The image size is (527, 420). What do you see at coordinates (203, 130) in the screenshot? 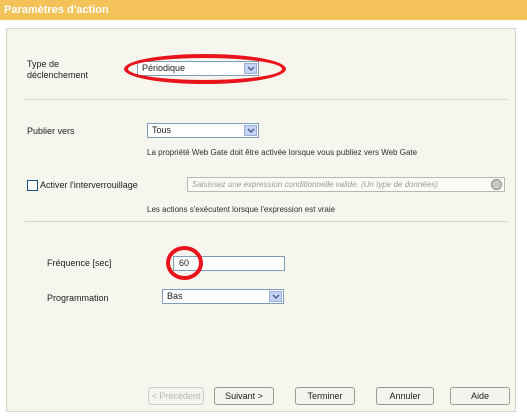
I see `publish-select: Tous` at bounding box center [203, 130].